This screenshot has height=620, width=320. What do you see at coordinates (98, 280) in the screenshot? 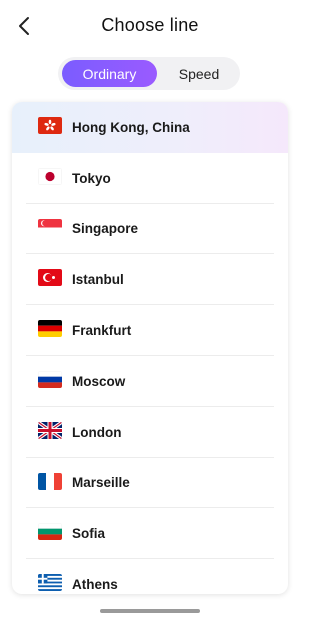
I see `line-name: Istanbul` at bounding box center [98, 280].